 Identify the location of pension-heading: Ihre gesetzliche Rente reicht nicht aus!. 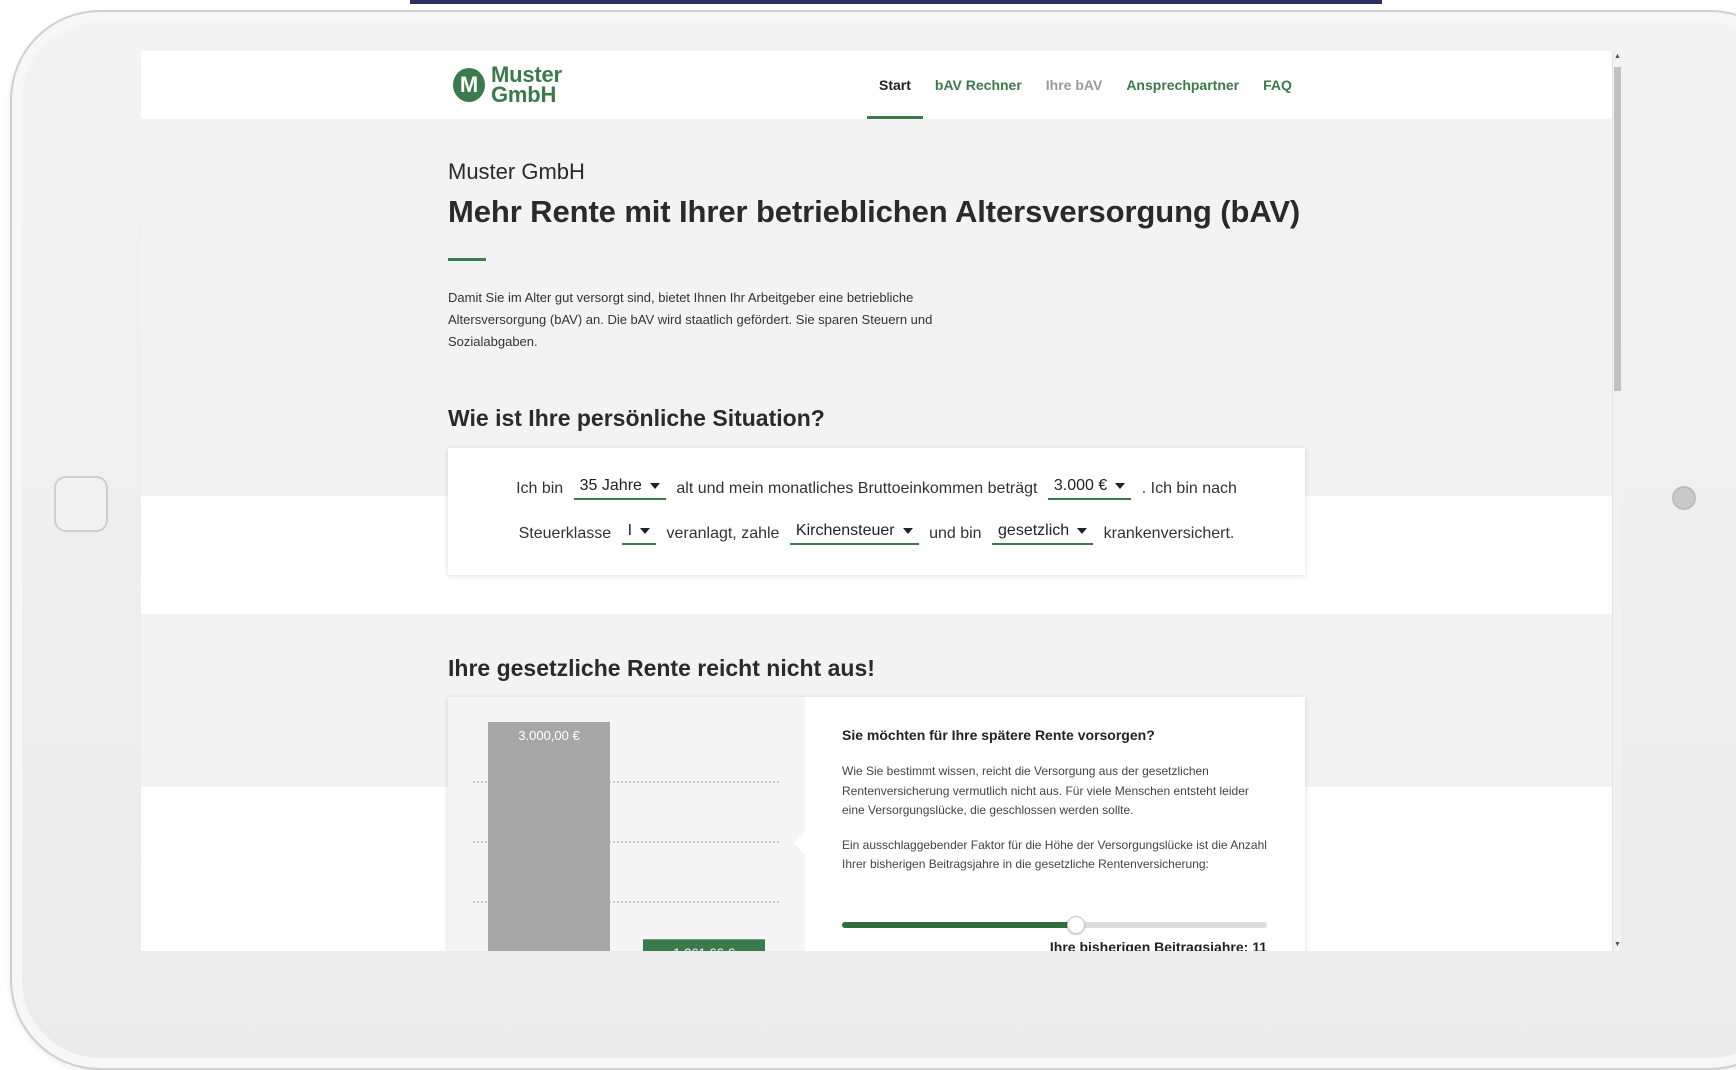
(661, 668).